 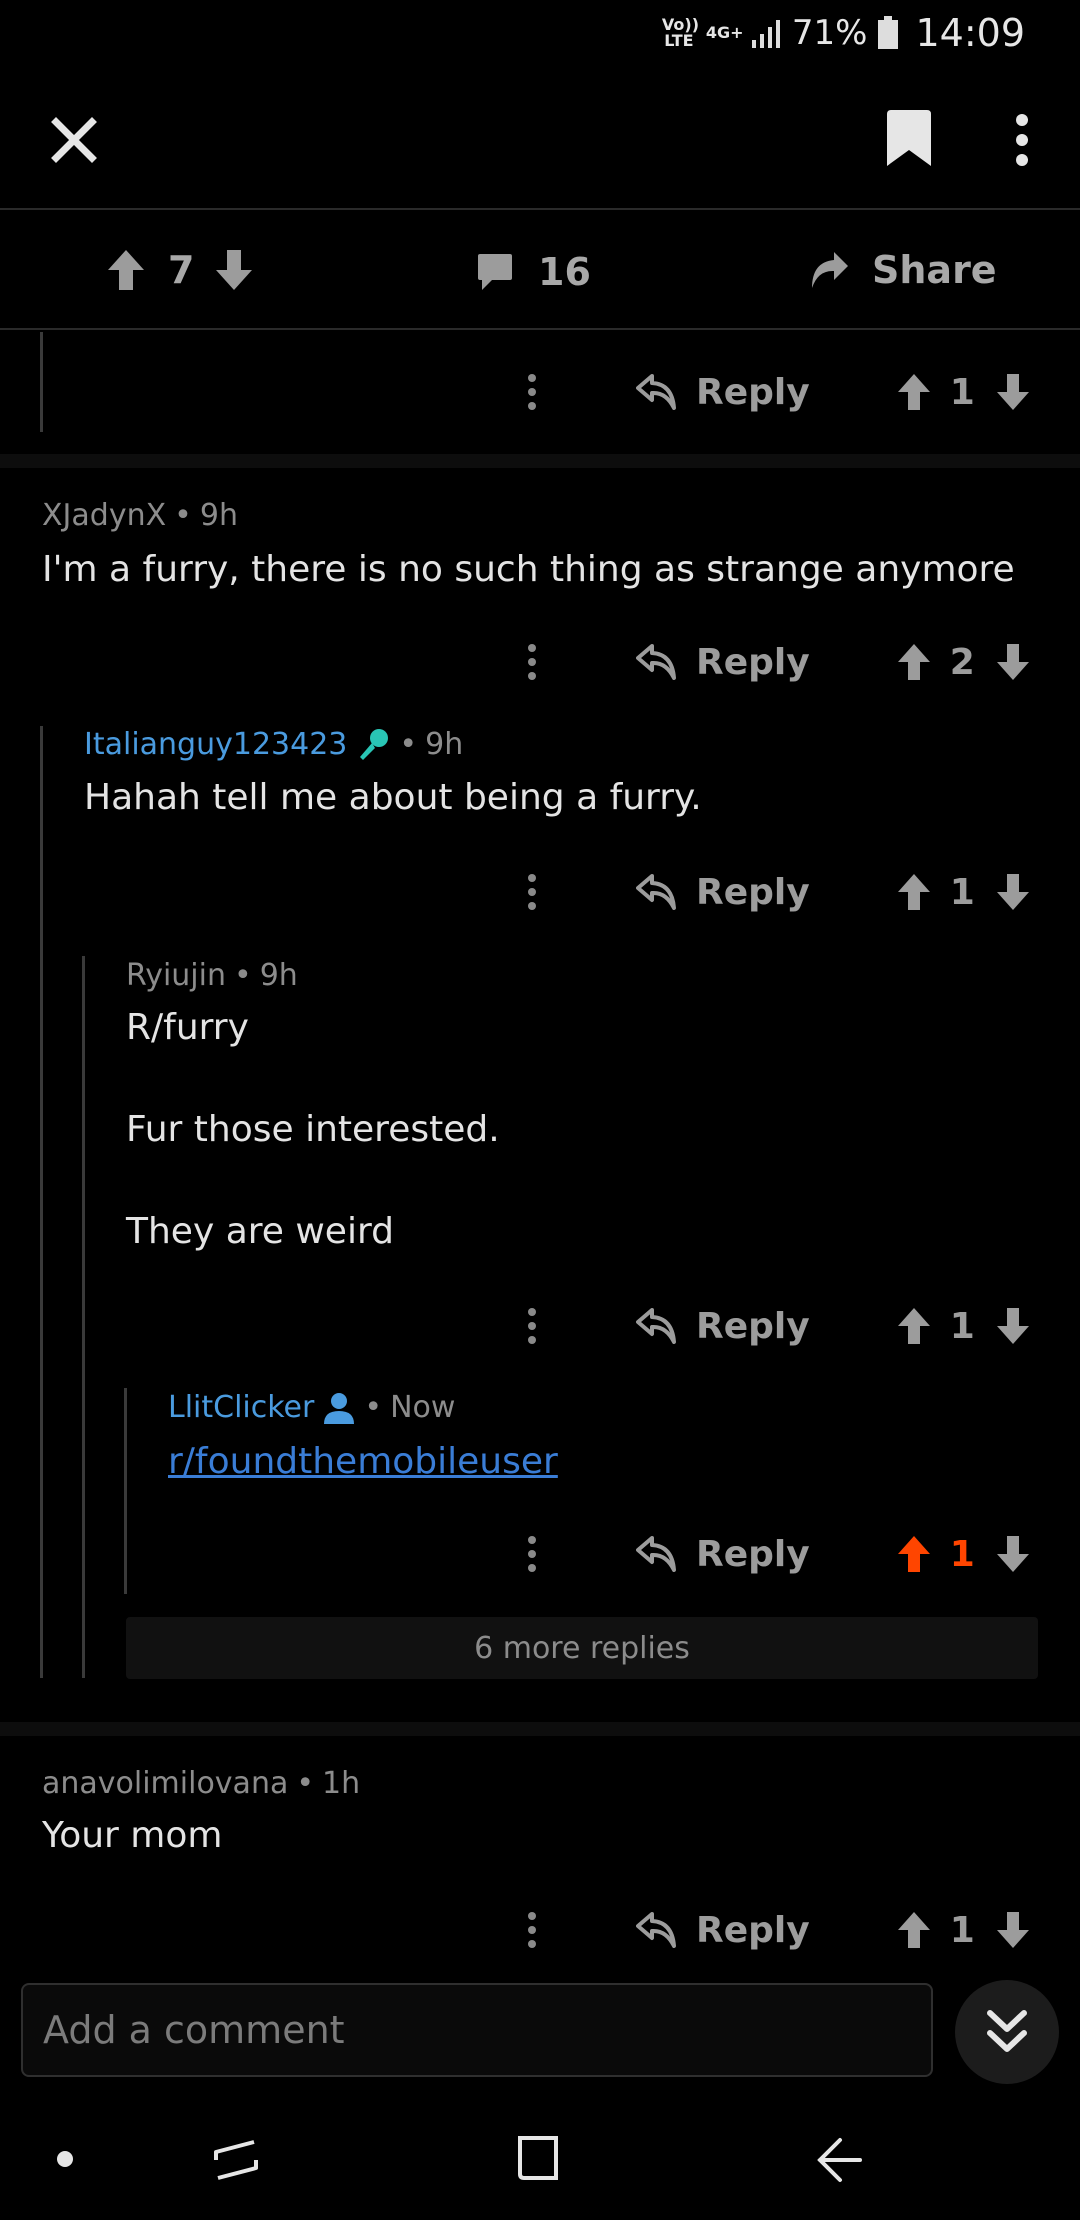 What do you see at coordinates (393, 797) in the screenshot?
I see `comment-body: Hahah tell me about being a furry.` at bounding box center [393, 797].